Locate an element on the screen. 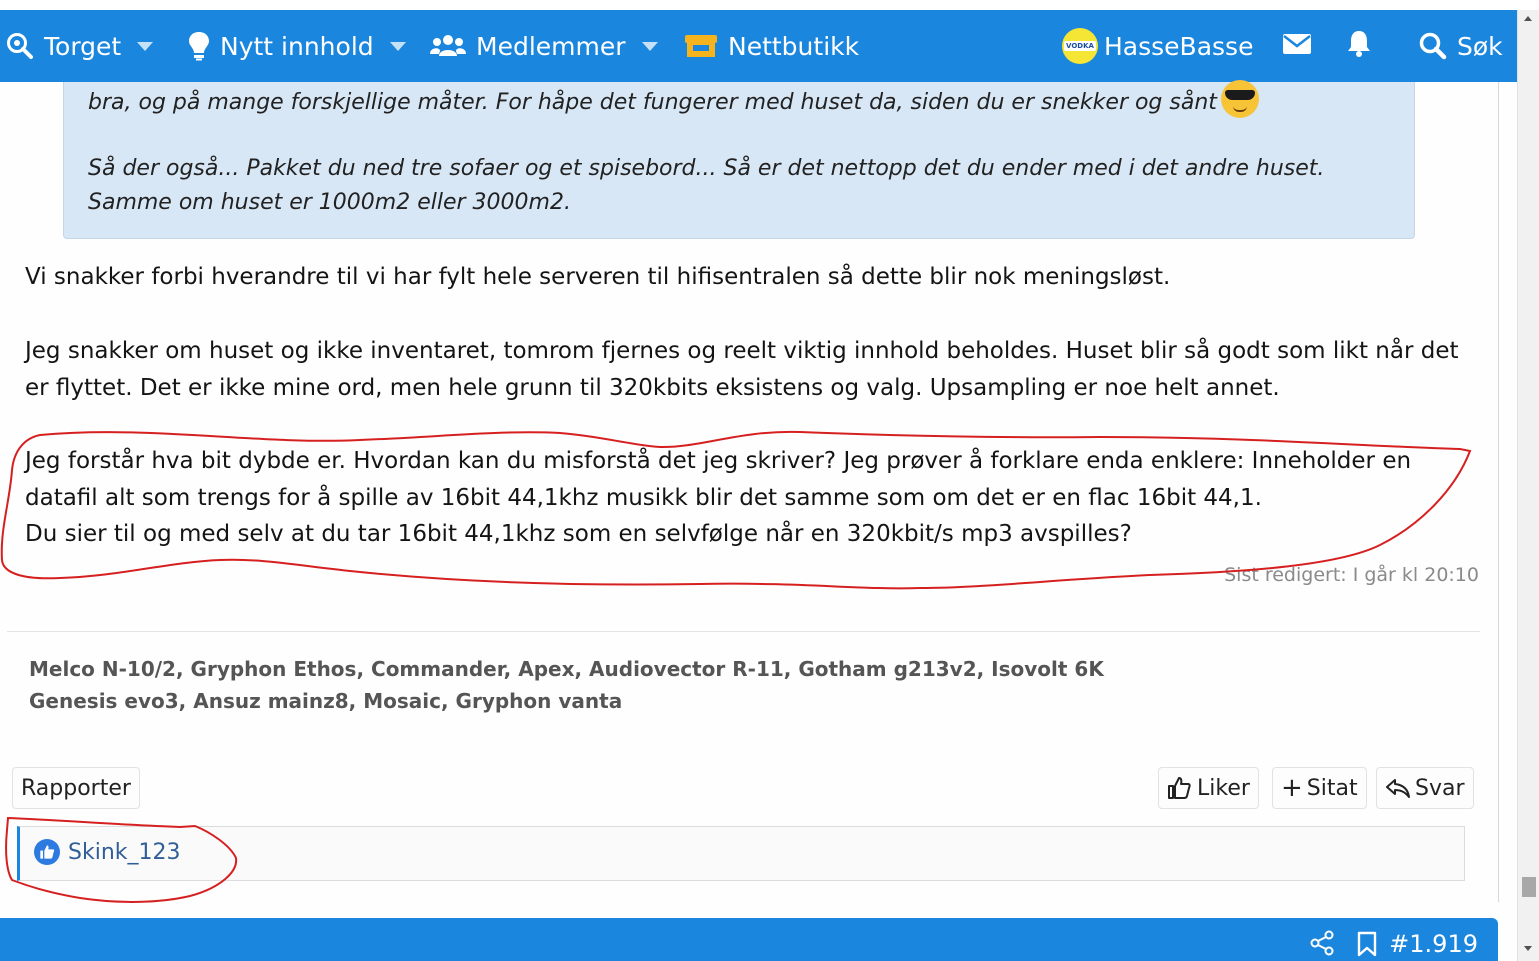  reaction-username: Skink_123 is located at coordinates (124, 852).